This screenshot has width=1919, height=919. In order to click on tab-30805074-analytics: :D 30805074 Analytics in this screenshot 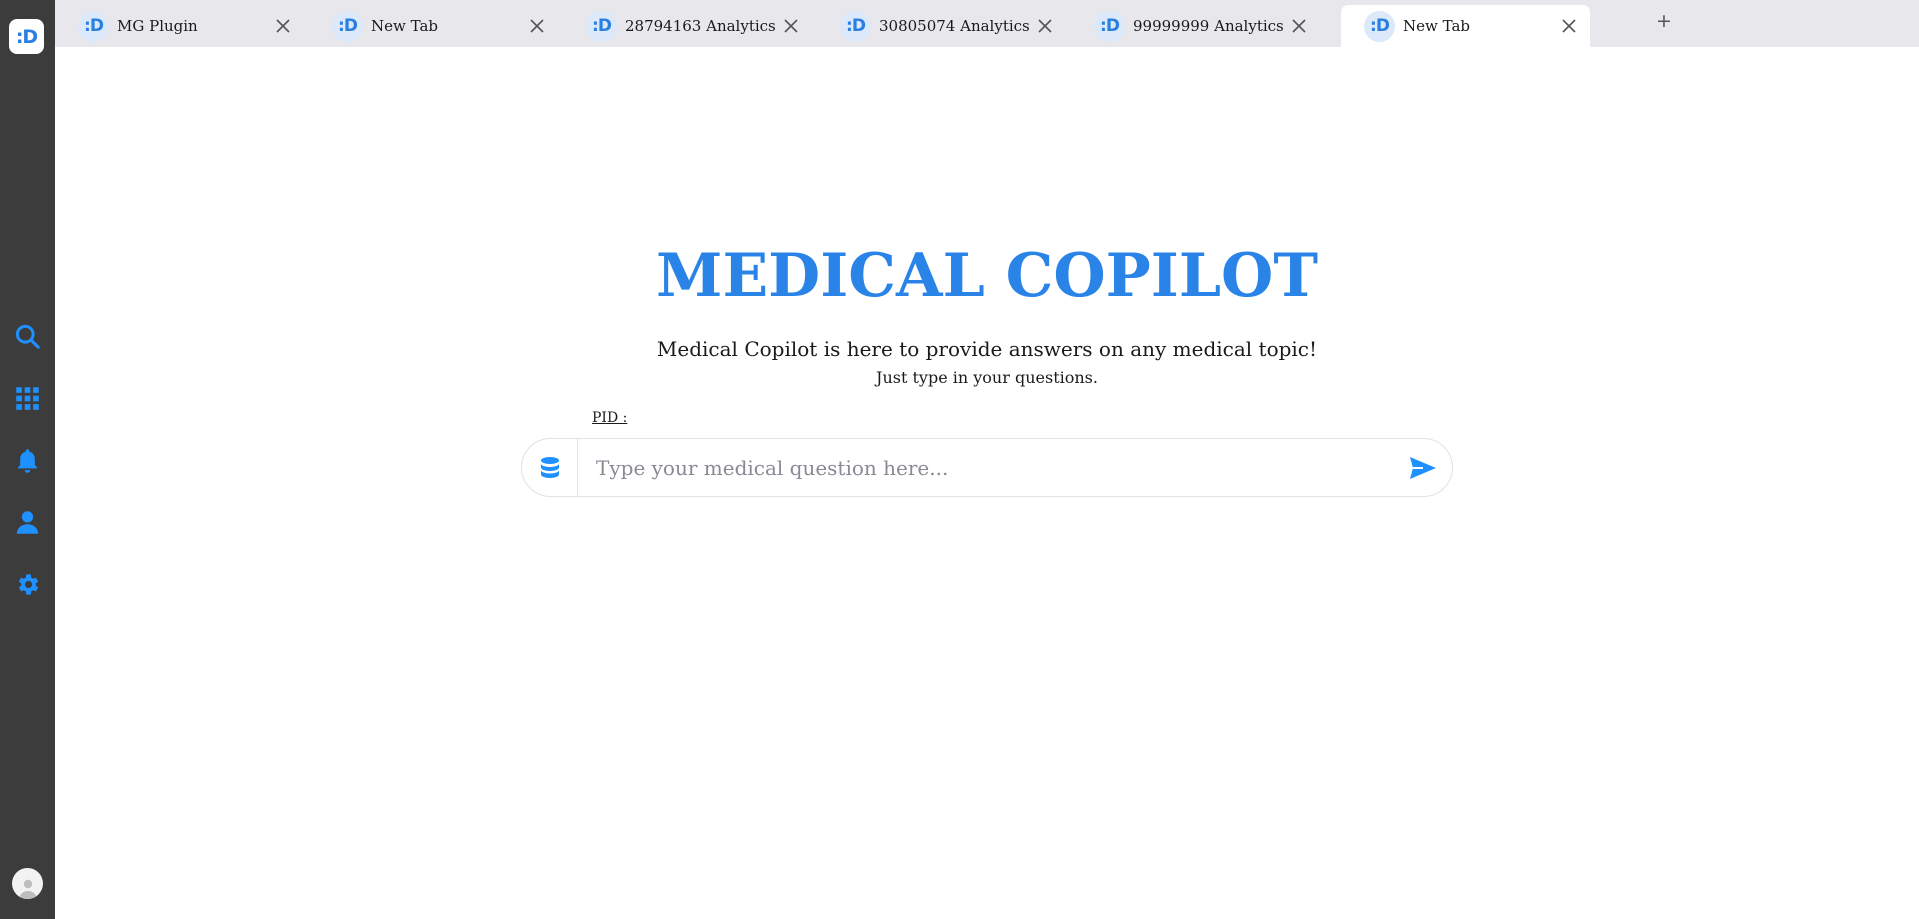, I will do `click(941, 26)`.